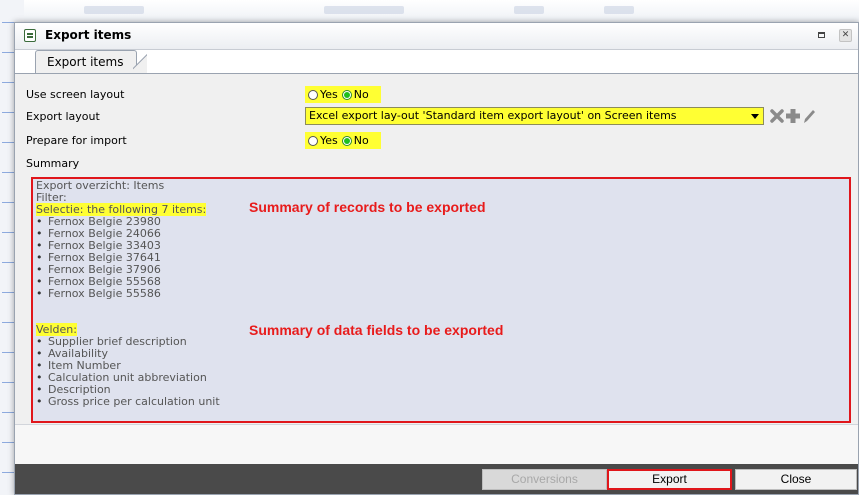  What do you see at coordinates (376, 330) in the screenshot?
I see `annotation-fields: Summary of data fields to be exported` at bounding box center [376, 330].